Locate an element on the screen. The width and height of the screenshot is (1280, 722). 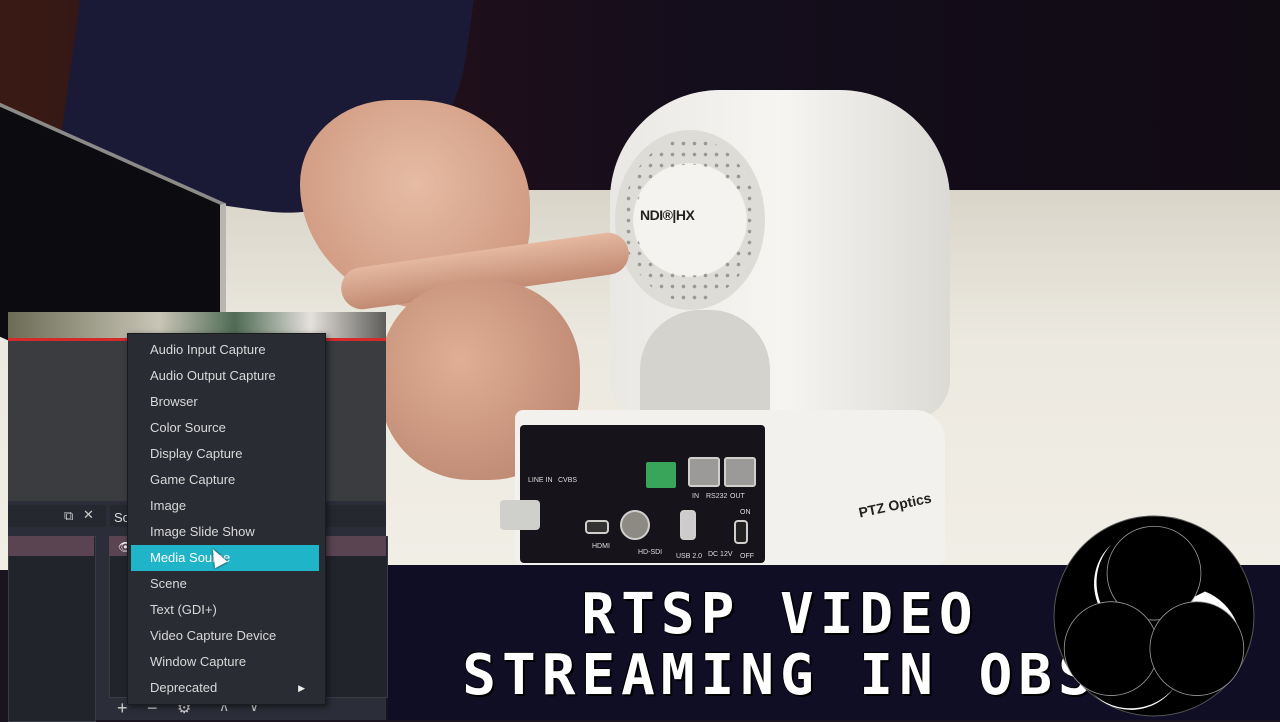
float-icon: ⧉ is located at coordinates (68, 515).